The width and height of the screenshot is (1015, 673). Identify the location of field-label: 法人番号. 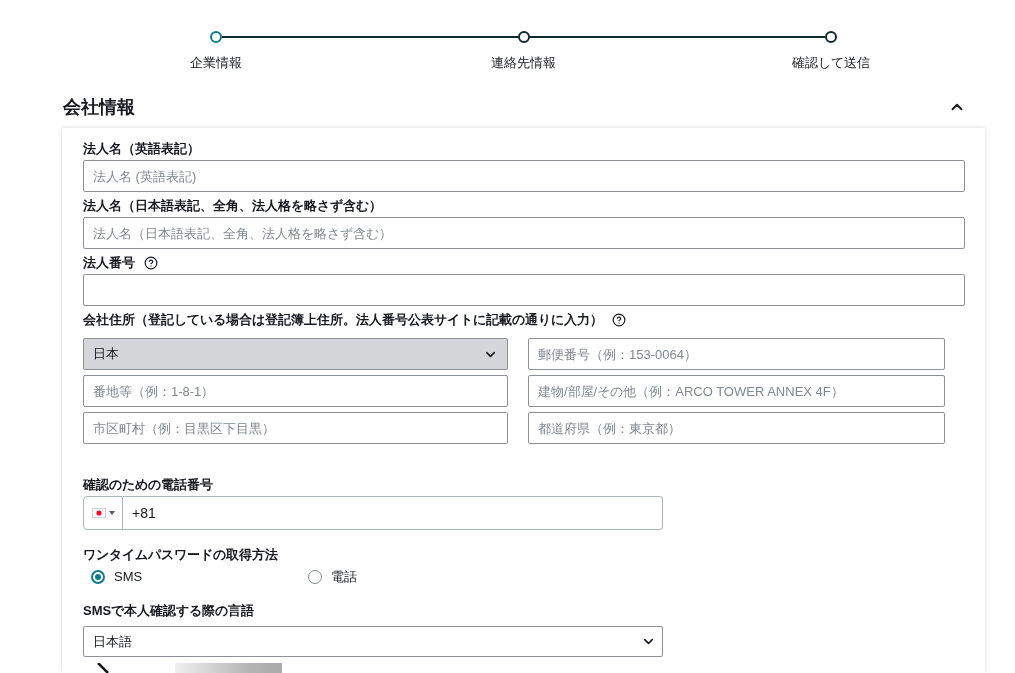
(109, 263).